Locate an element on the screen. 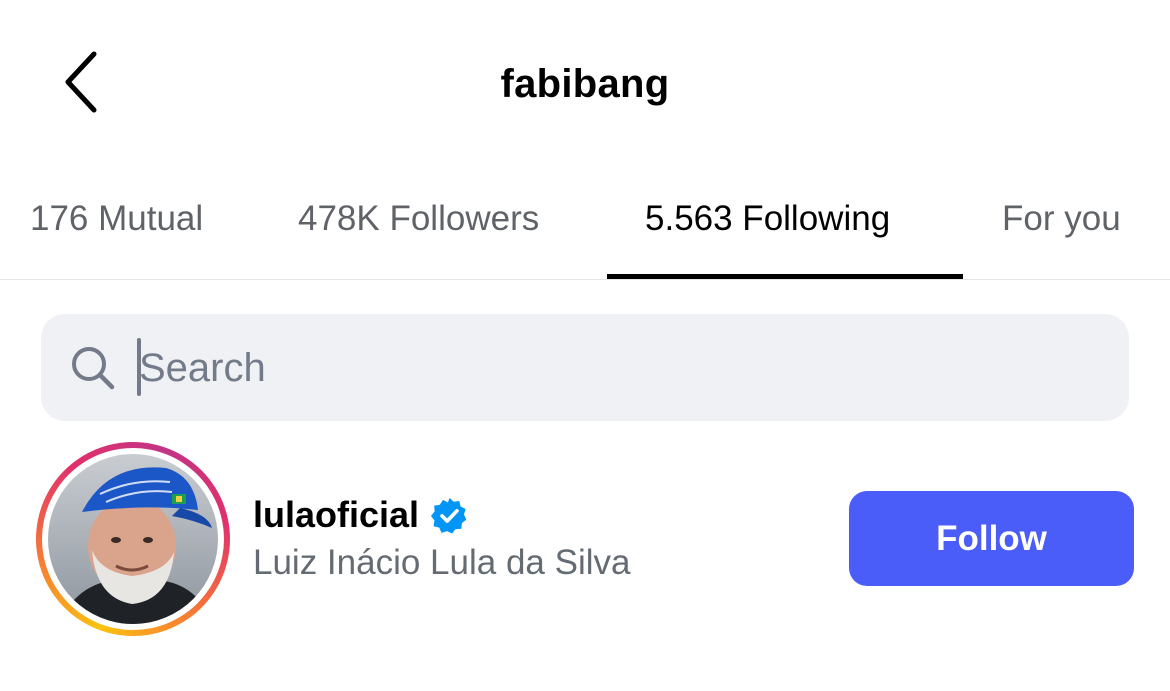  story-ring is located at coordinates (133, 539).